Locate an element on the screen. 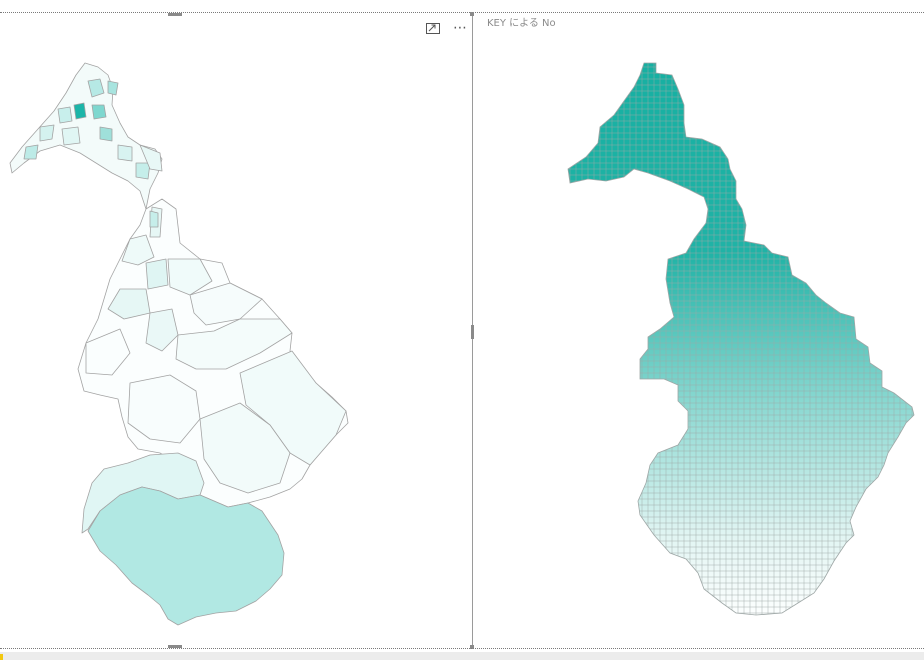  region-n4 is located at coordinates (65, 115).